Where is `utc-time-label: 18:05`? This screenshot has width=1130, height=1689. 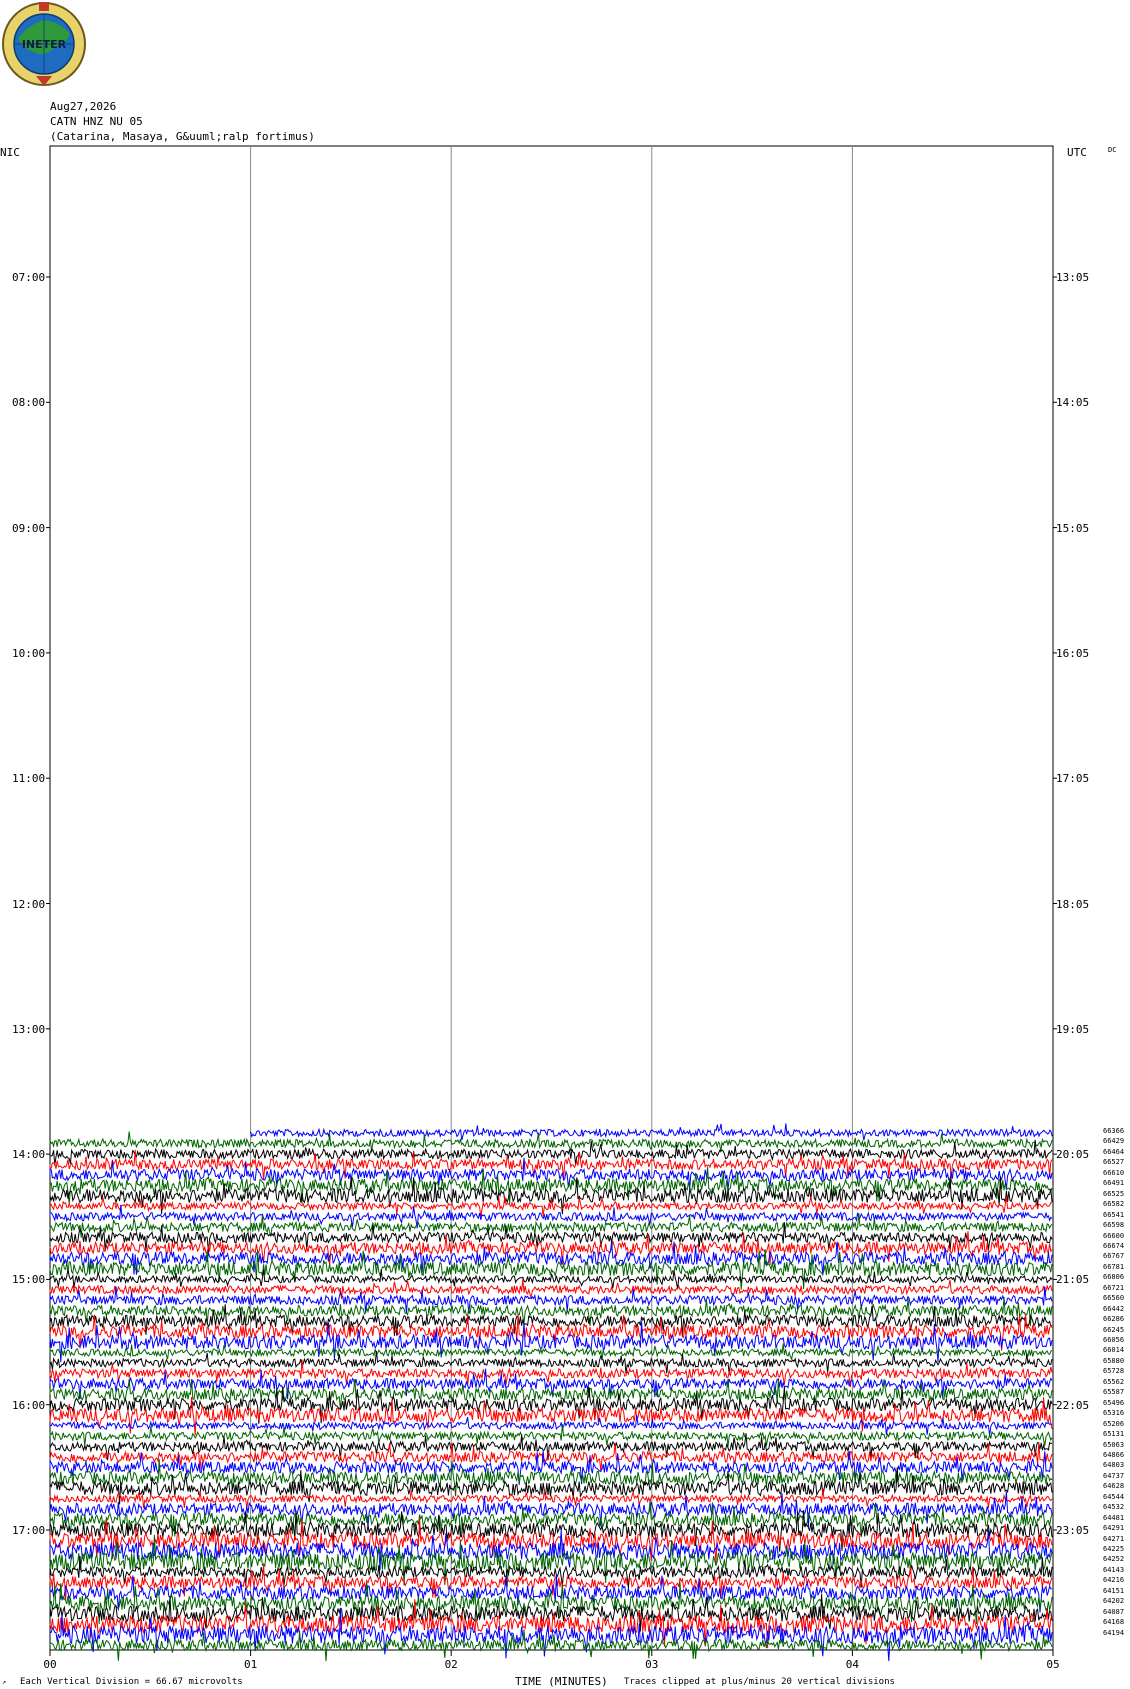 utc-time-label: 18:05 is located at coordinates (1073, 904).